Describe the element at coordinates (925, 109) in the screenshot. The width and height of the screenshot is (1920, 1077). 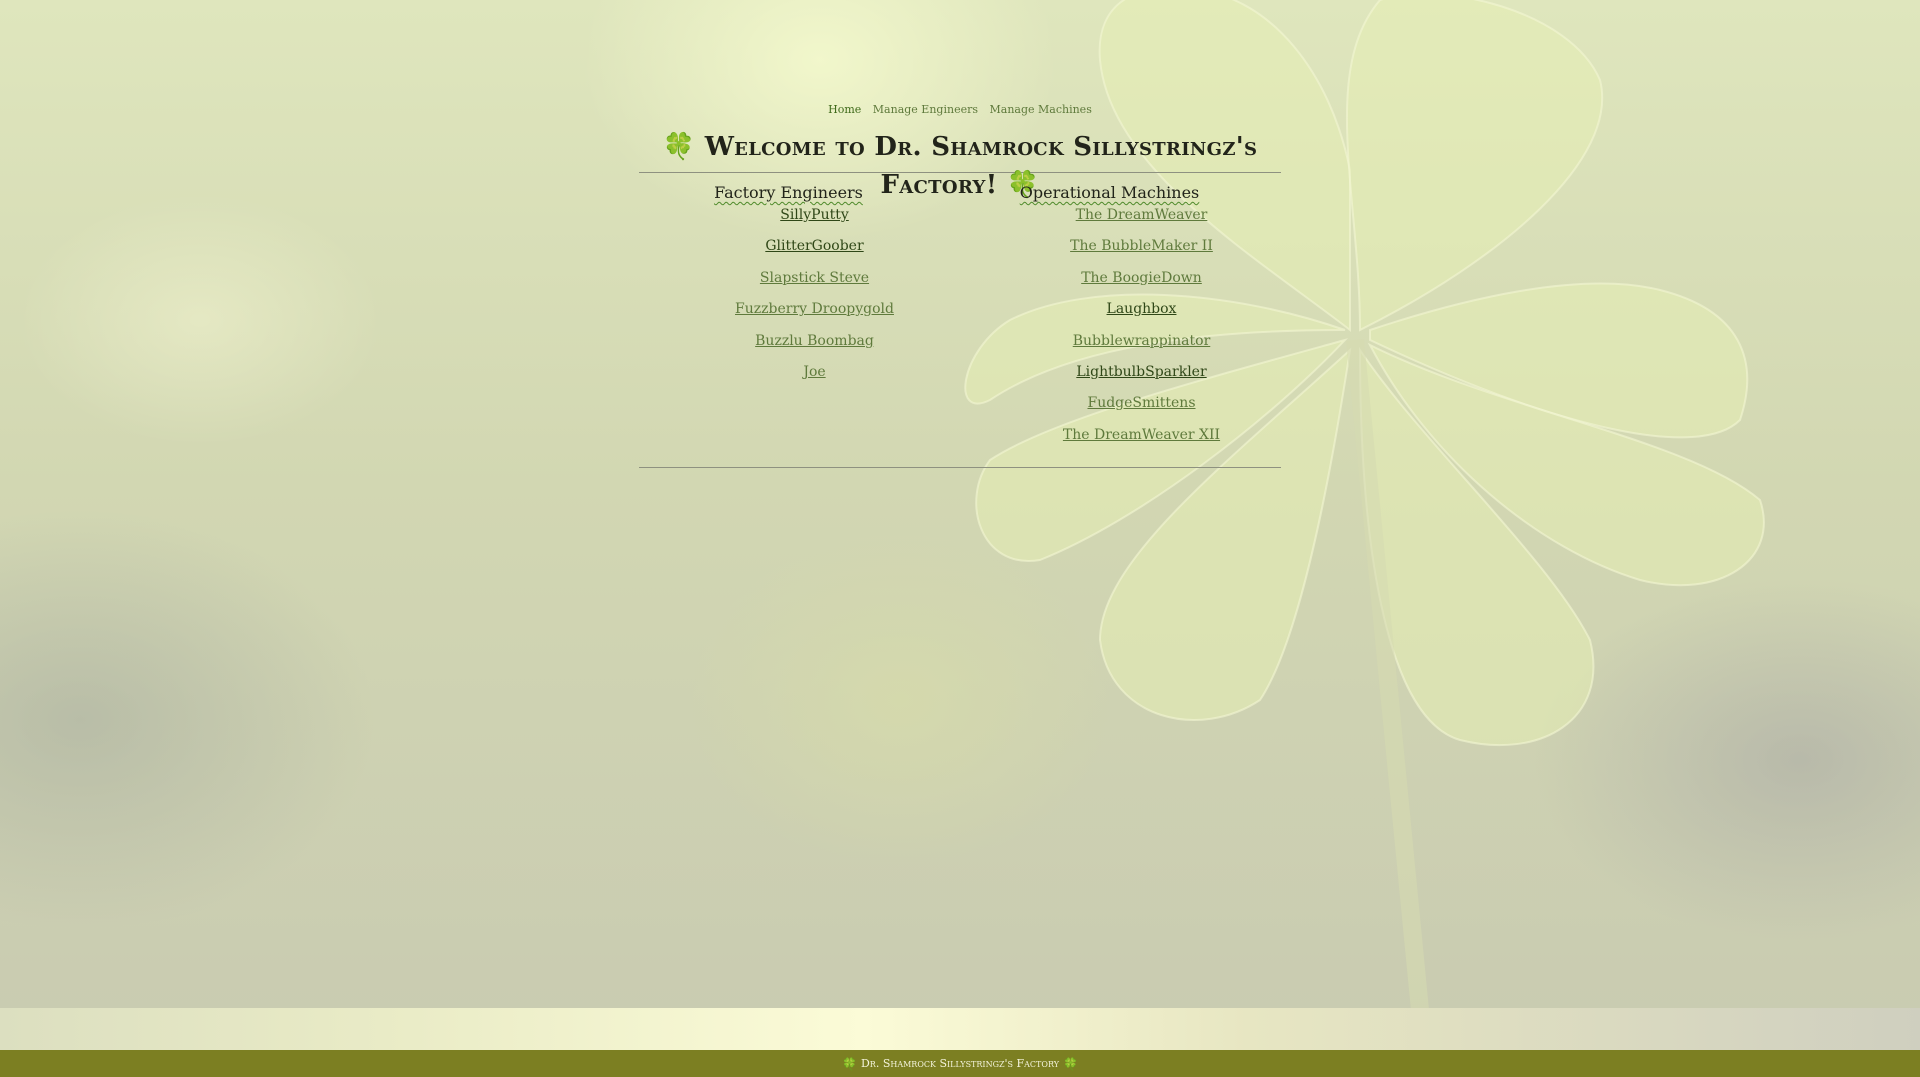
I see `nav-manage-engineers-link: Manage Engineers` at that location.